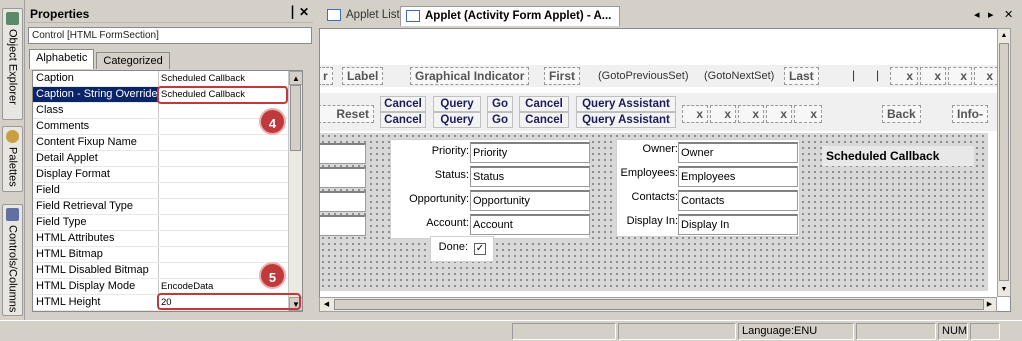 Image resolution: width=1022 pixels, height=341 pixels. What do you see at coordinates (953, 331) in the screenshot?
I see `num-lock-indicator: NUM` at bounding box center [953, 331].